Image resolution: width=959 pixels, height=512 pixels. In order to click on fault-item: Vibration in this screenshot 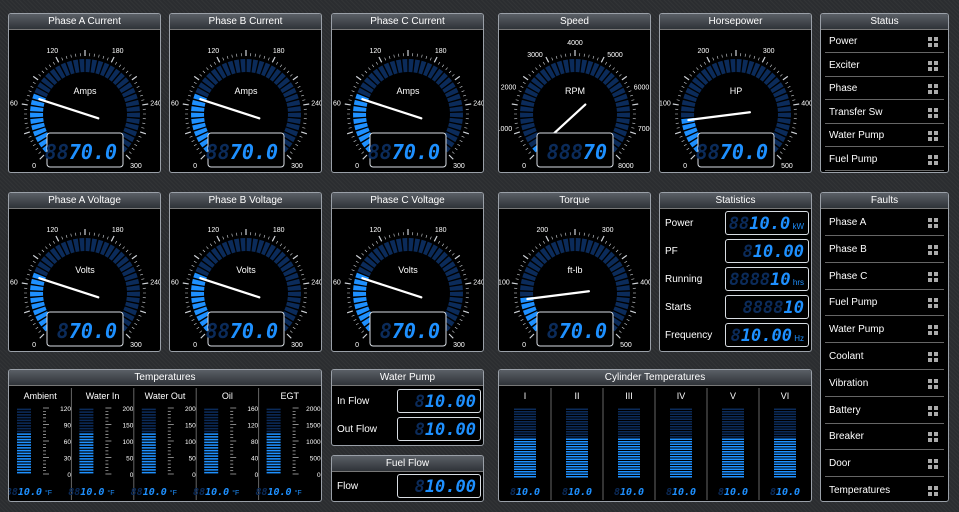, I will do `click(884, 384)`.